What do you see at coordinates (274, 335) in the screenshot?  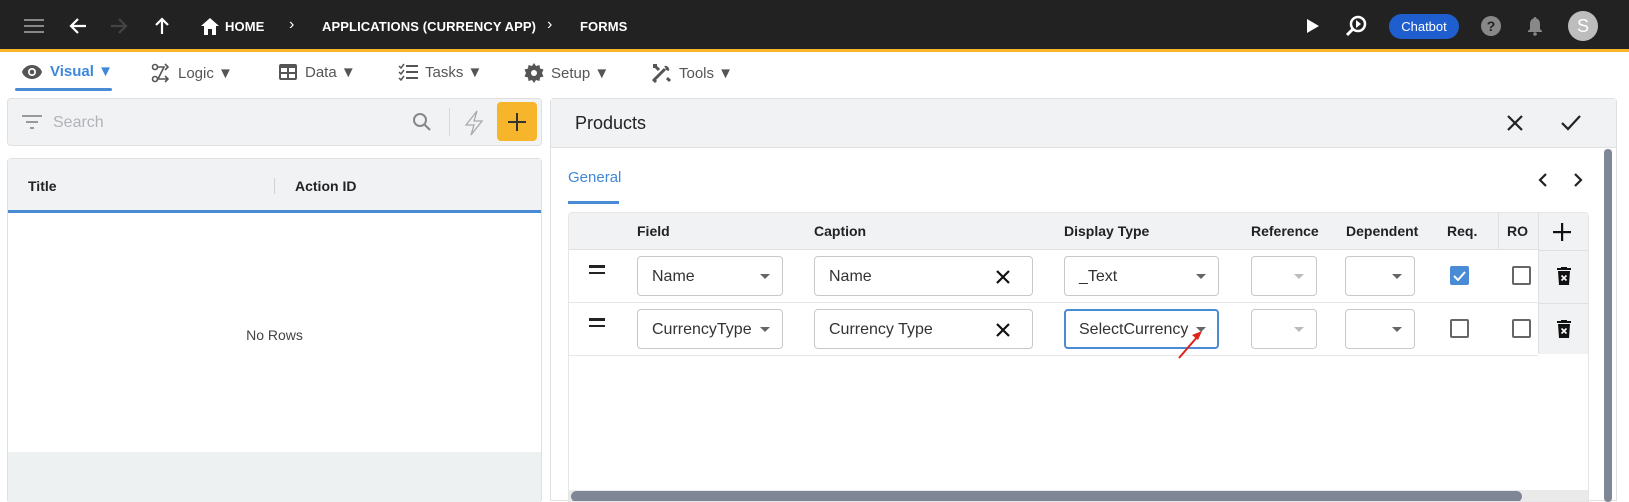 I see `empty-state-text: No Rows` at bounding box center [274, 335].